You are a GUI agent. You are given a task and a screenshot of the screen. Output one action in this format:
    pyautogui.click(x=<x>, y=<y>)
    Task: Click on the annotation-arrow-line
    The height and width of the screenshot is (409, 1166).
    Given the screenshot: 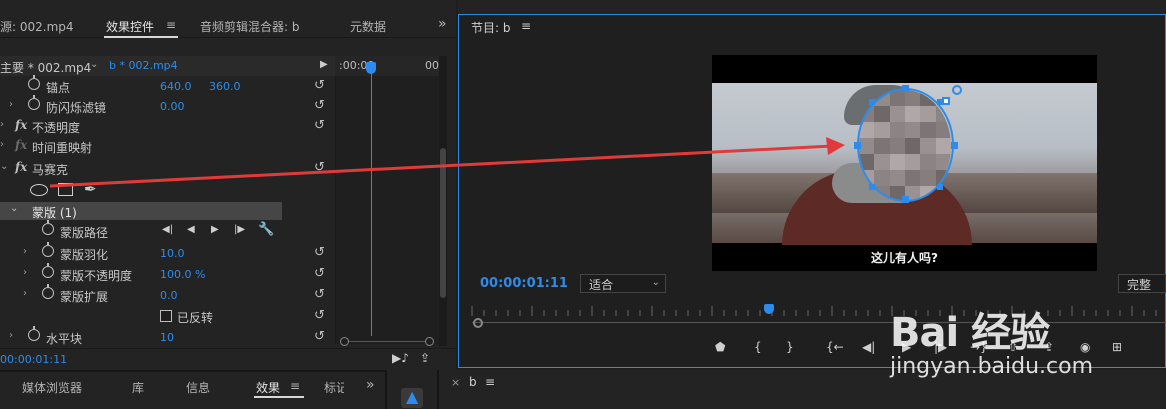 What is the action you would take?
    pyautogui.click(x=441, y=166)
    